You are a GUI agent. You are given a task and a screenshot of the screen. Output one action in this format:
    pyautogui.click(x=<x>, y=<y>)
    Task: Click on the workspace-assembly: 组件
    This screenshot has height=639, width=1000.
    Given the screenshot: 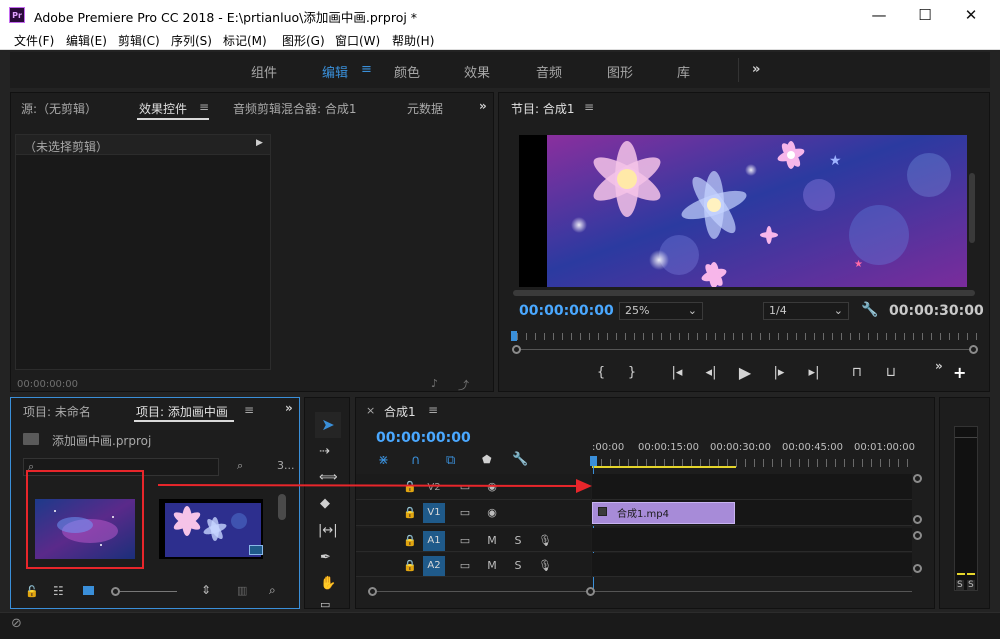 What is the action you would take?
    pyautogui.click(x=264, y=71)
    